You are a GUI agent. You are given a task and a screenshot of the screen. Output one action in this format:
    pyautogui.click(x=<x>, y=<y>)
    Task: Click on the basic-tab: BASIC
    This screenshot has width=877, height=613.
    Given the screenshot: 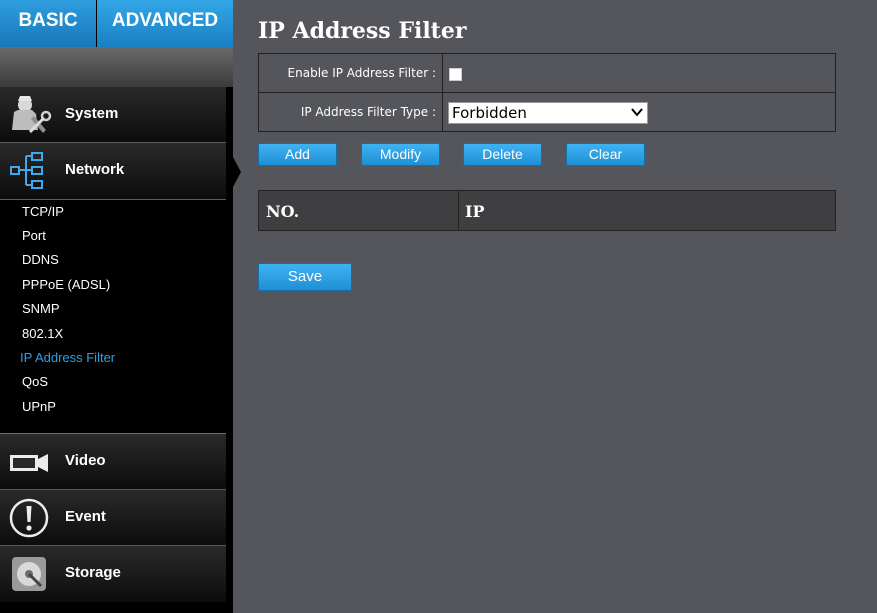 What is the action you would take?
    pyautogui.click(x=48, y=23)
    